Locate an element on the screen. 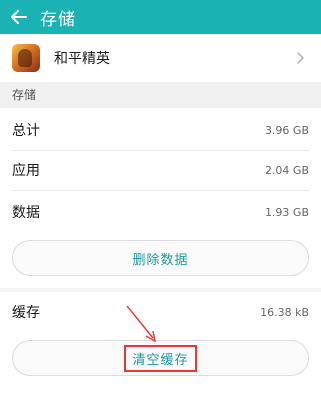 Image resolution: width=321 pixels, height=400 pixels. app-name: 和平精英 is located at coordinates (82, 59).